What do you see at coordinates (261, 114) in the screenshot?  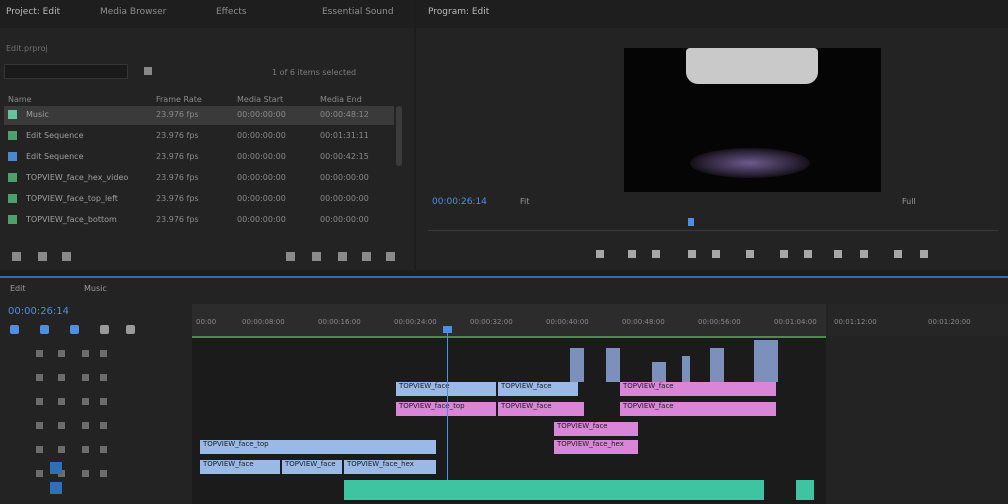 I see `row-media-start: 00:00:00:00` at bounding box center [261, 114].